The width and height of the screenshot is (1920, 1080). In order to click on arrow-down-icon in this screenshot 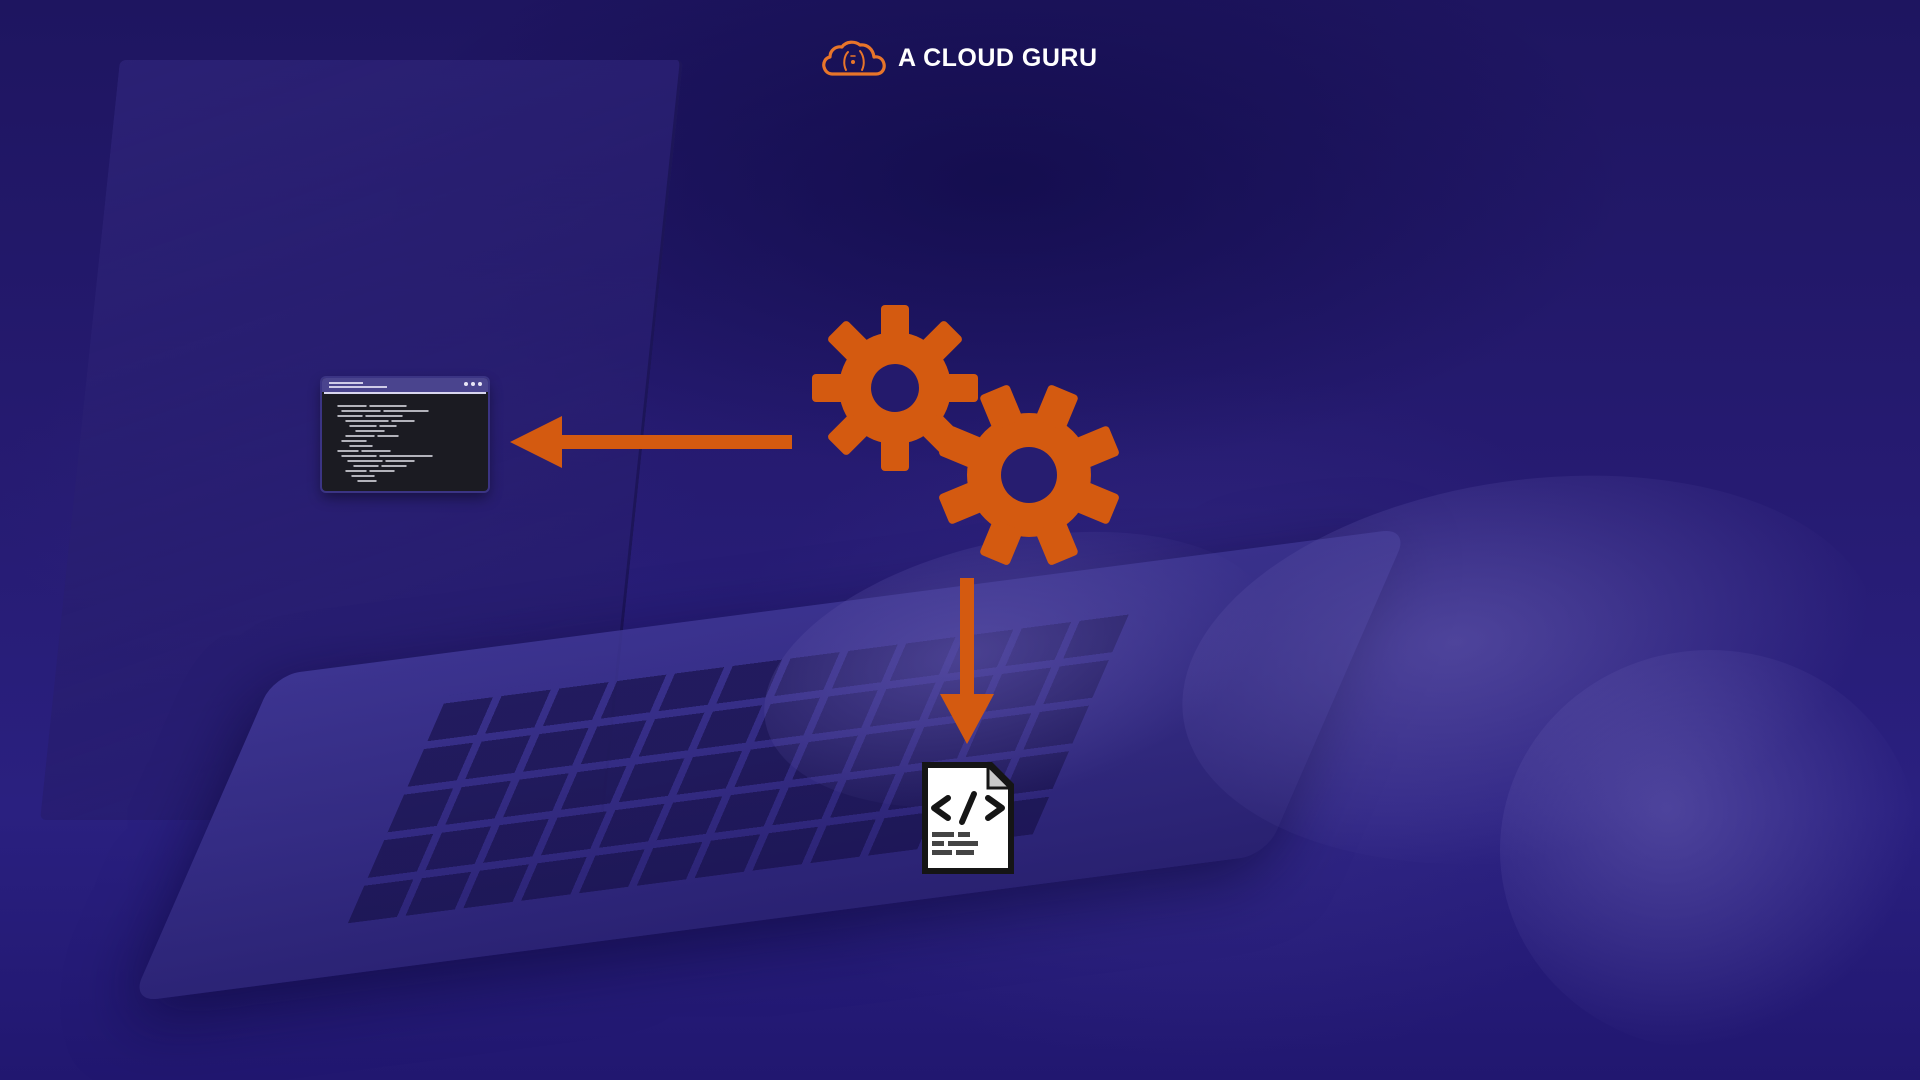, I will do `click(967, 661)`.